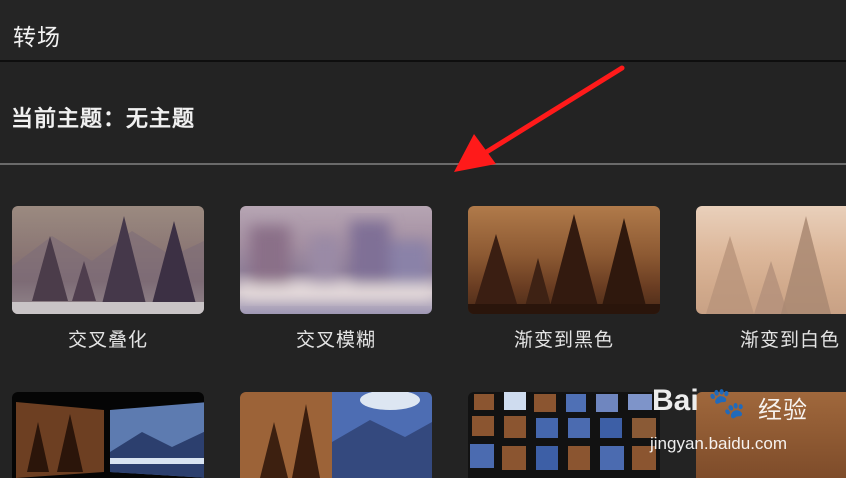  I want to click on baidu-jingyan-watermark: Bai 🐾 经验 jingyan.baidu.com, so click(740, 424).